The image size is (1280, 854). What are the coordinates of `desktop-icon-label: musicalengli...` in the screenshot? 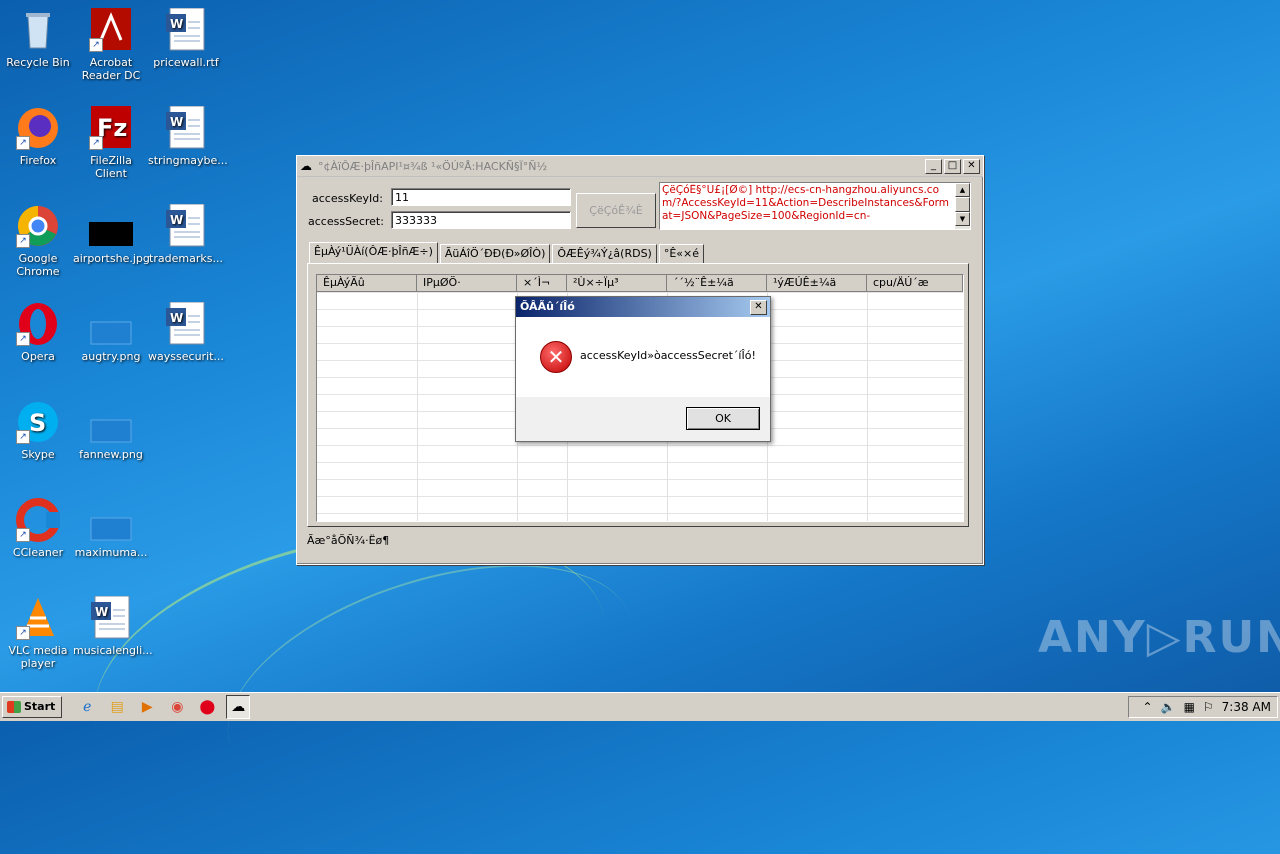 It's located at (113, 650).